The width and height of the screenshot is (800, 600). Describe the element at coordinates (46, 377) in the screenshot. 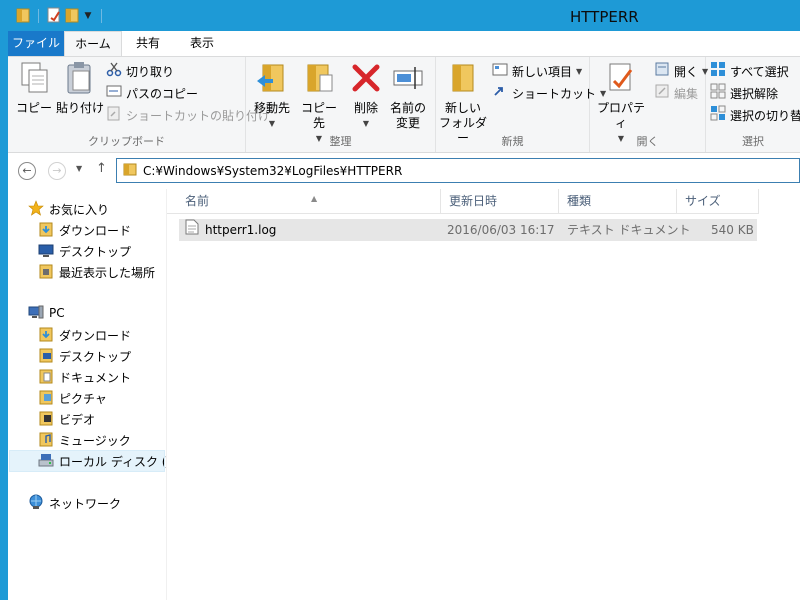

I see `documents-folder-icon` at that location.